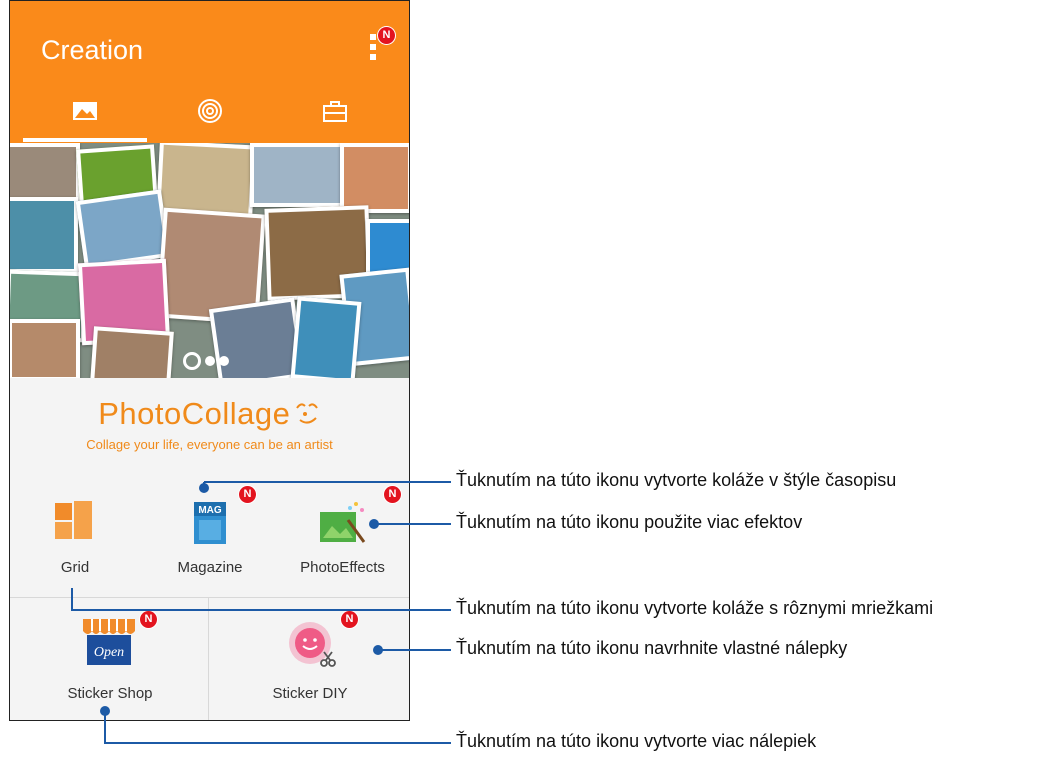  What do you see at coordinates (306, 413) in the screenshot?
I see `smile-face-icon` at bounding box center [306, 413].